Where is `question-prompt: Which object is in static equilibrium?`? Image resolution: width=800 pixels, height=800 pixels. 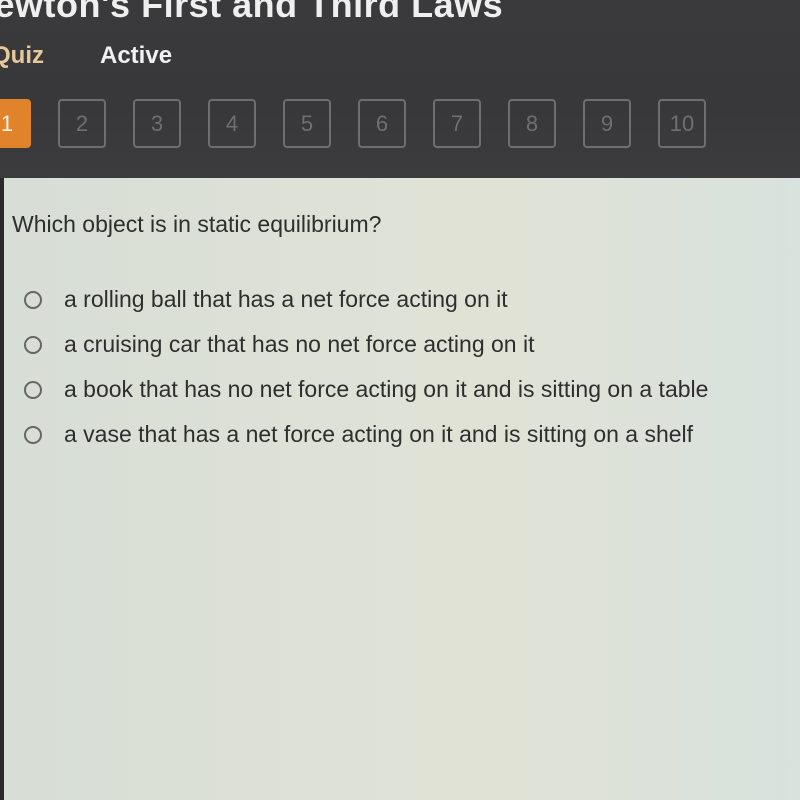 question-prompt: Which object is in static equilibrium? is located at coordinates (197, 224).